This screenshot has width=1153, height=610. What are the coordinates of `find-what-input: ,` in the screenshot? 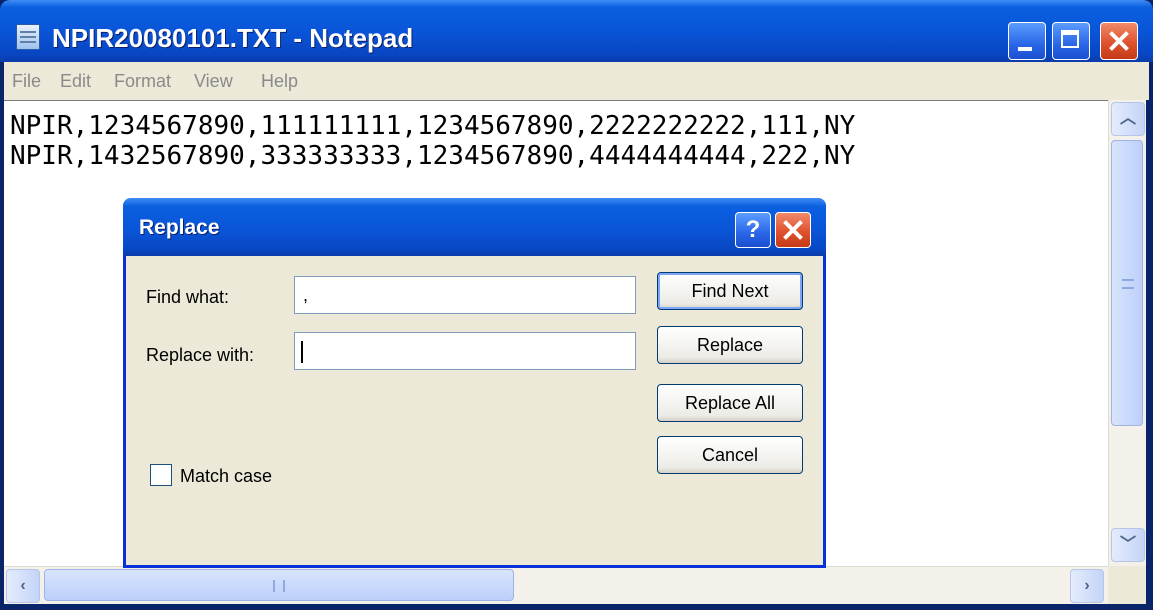 It's located at (465, 295).